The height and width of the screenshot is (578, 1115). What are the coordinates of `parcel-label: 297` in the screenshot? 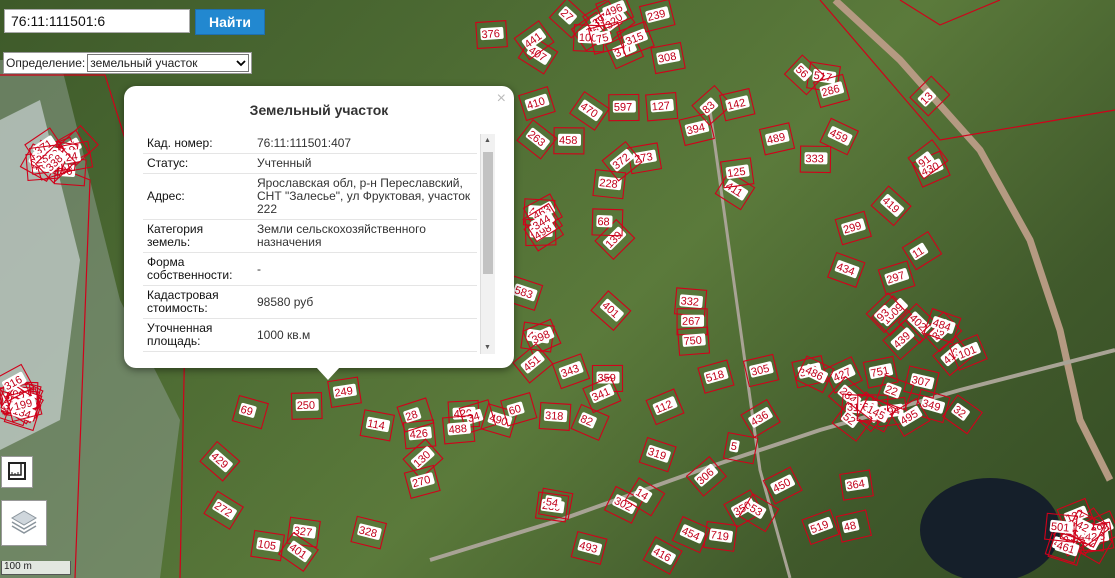 It's located at (896, 278).